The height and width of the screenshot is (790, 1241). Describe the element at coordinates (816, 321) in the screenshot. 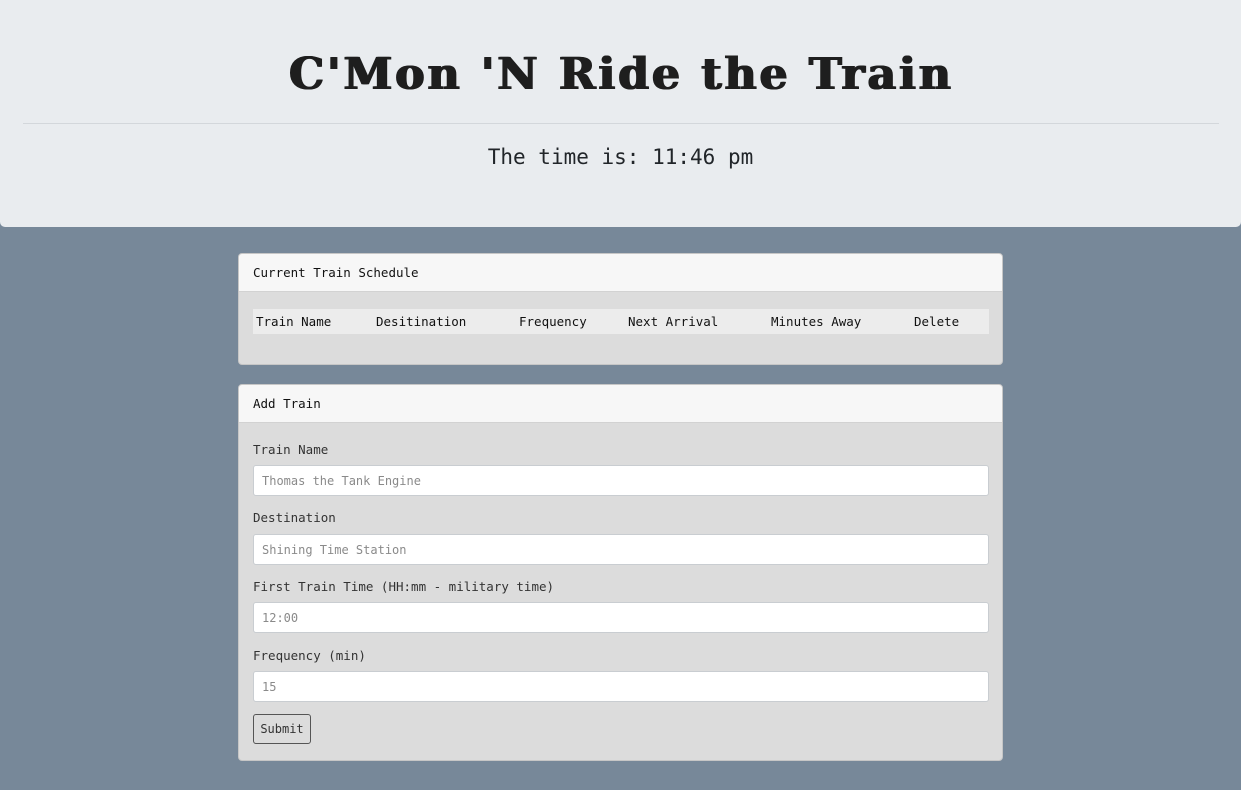

I see `column-header-minutes-away: Minutes Away` at that location.